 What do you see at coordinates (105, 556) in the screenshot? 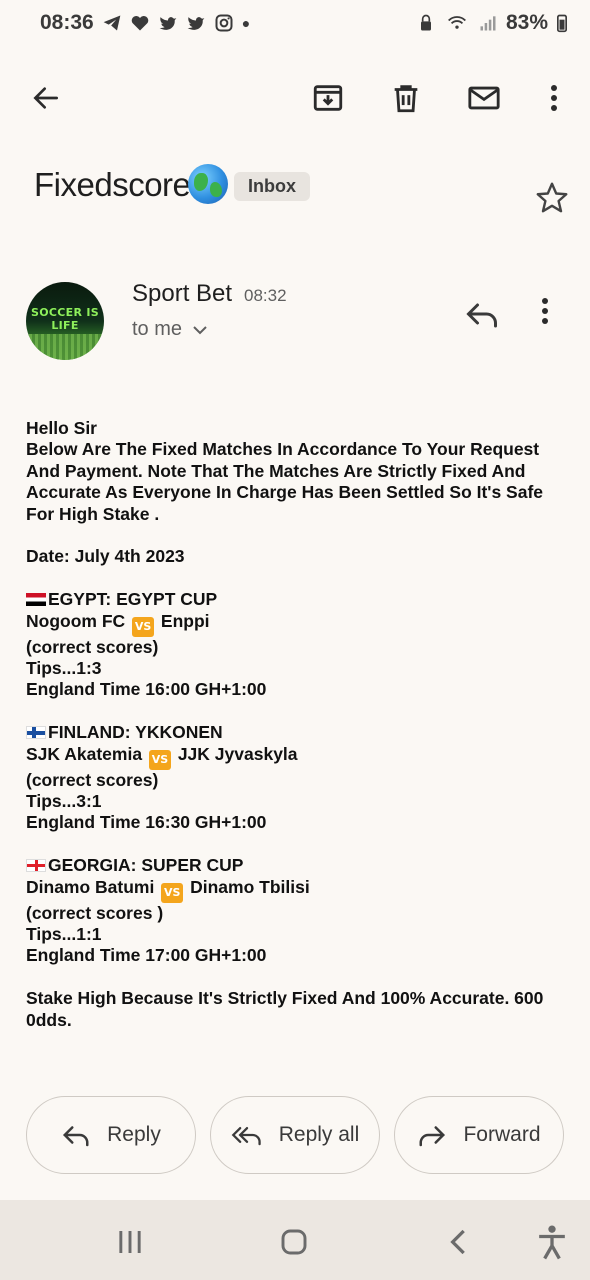
I see `match-date: Date: July 4th 2023` at bounding box center [105, 556].